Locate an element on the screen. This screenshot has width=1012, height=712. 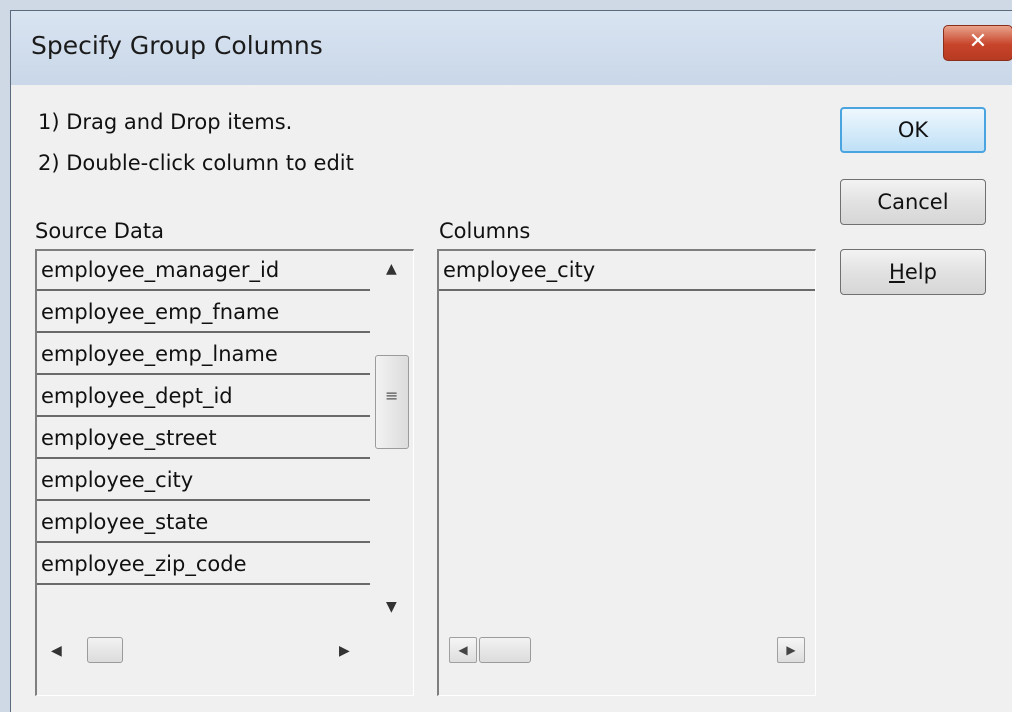
instruction-1: 1) Drag and Drop items. is located at coordinates (165, 122).